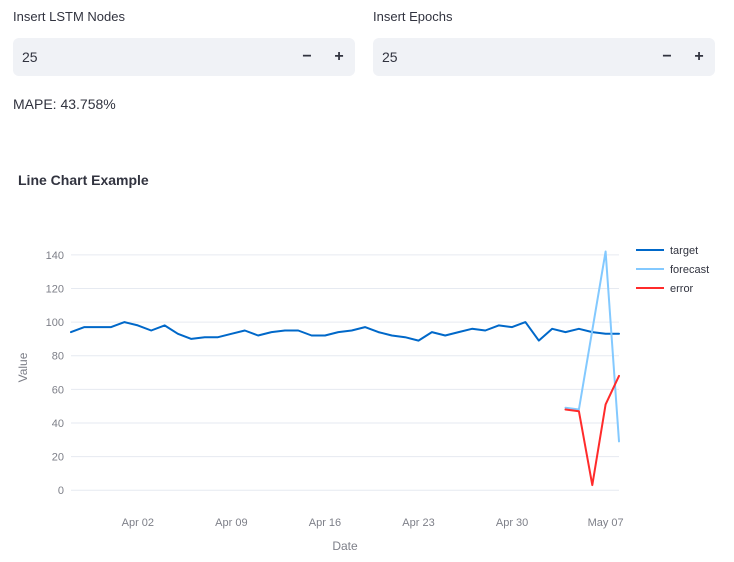 This screenshot has width=734, height=562. What do you see at coordinates (58, 357) in the screenshot?
I see `y-tick-label: 80` at bounding box center [58, 357].